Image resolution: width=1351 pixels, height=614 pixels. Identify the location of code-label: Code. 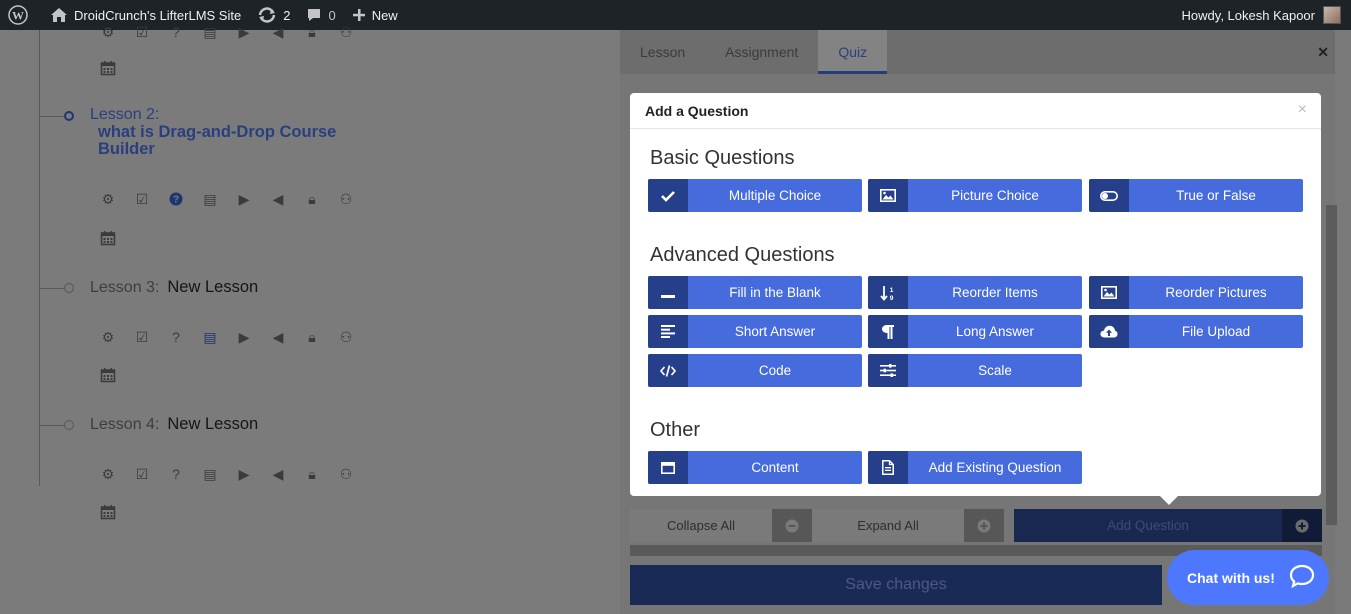
(775, 370).